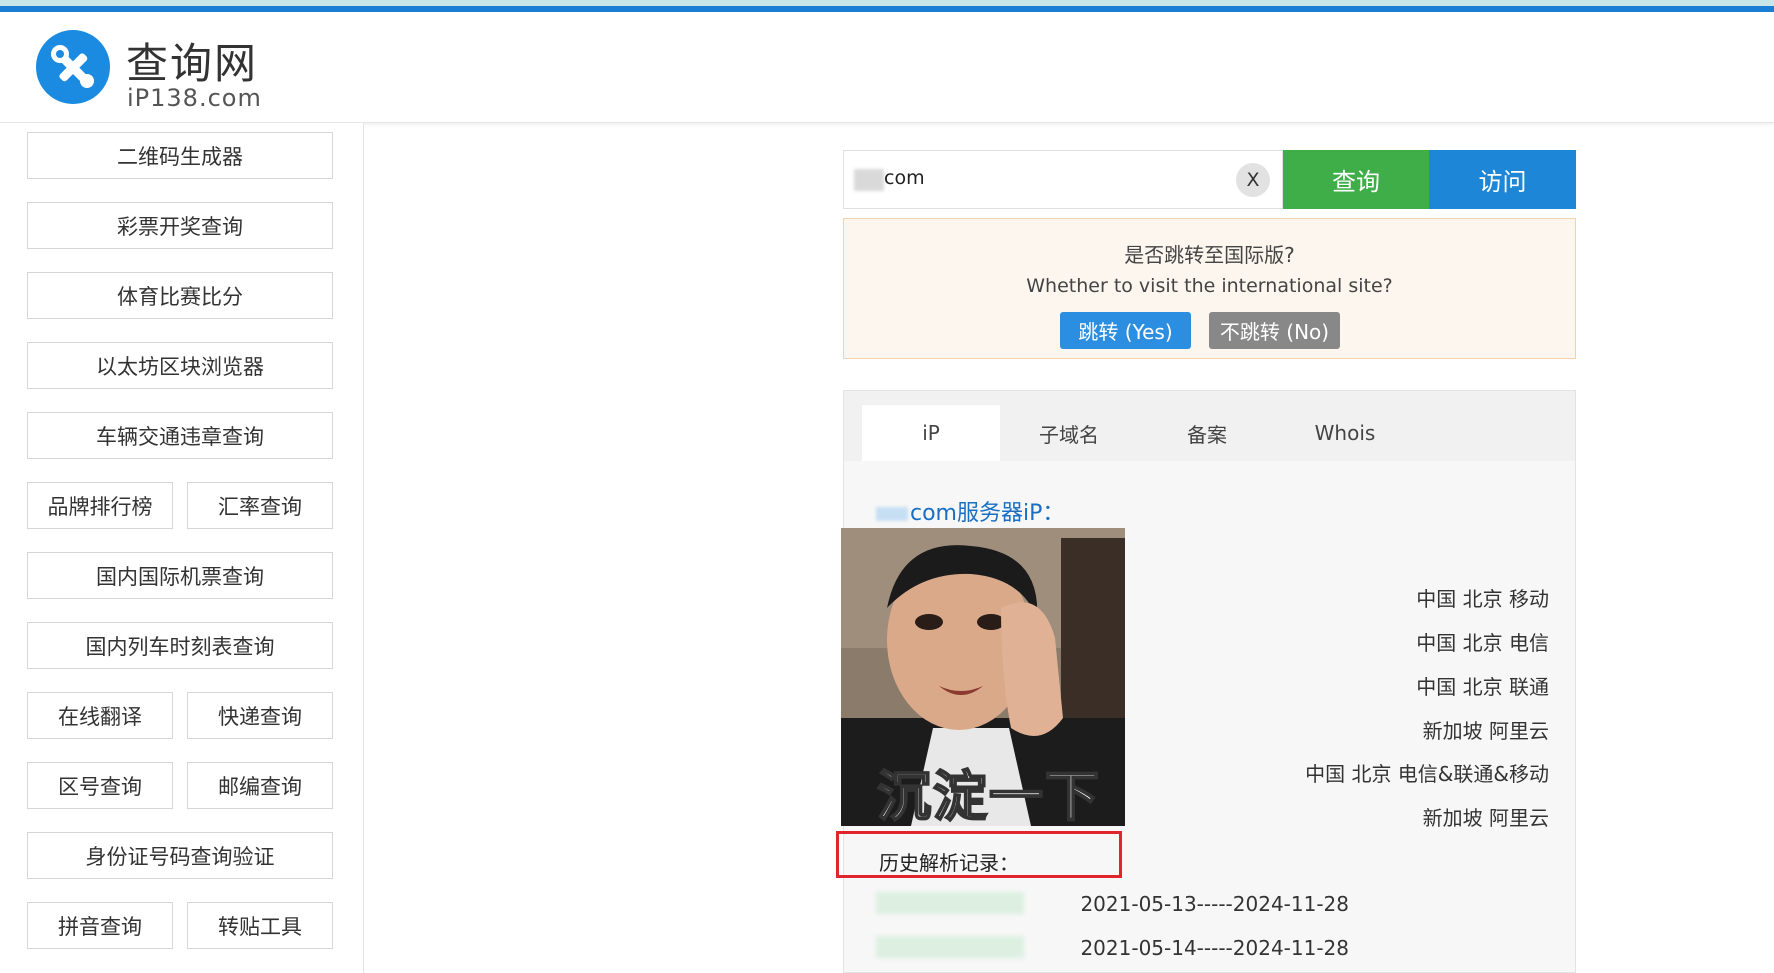  Describe the element at coordinates (1502, 179) in the screenshot. I see `visit-button: 访问` at that location.